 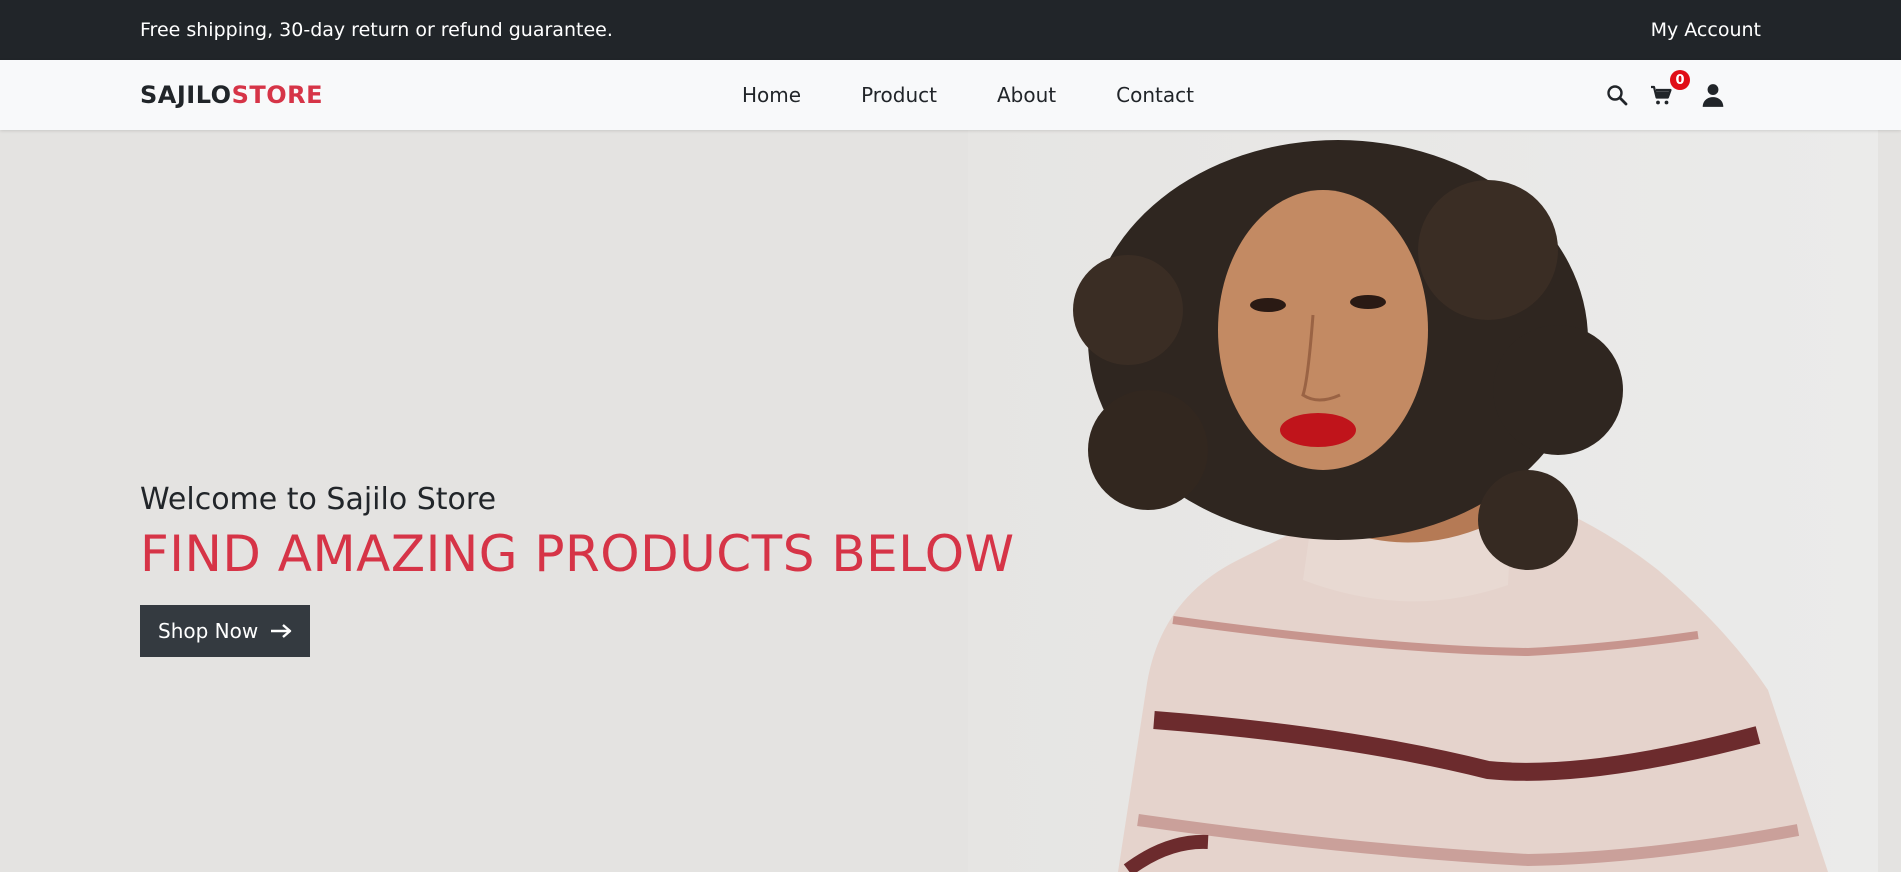 I want to click on search-icon, so click(x=1617, y=95).